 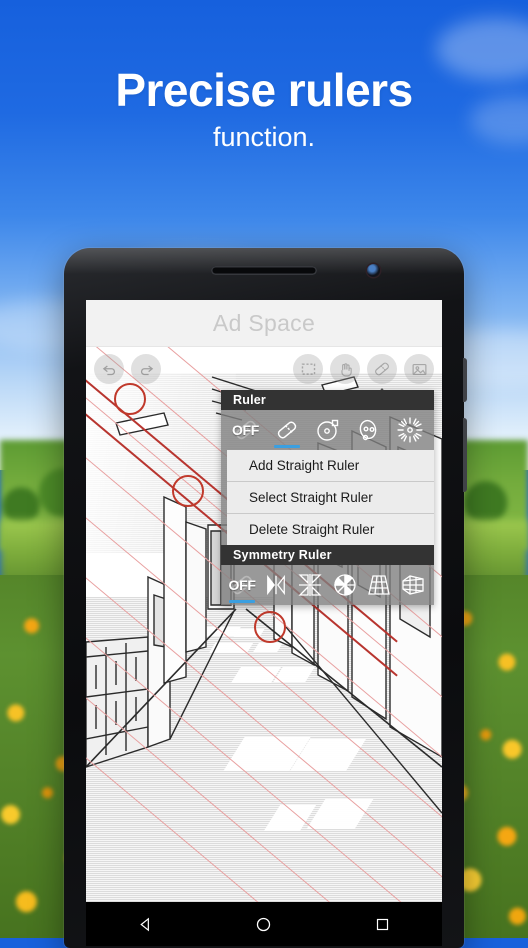 I want to click on headline-secondary: function., so click(x=264, y=137).